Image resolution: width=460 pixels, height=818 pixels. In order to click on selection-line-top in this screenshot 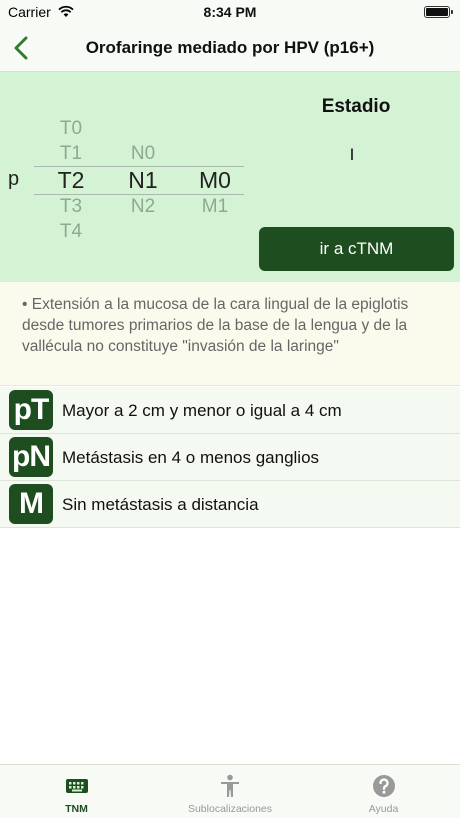, I will do `click(139, 166)`.